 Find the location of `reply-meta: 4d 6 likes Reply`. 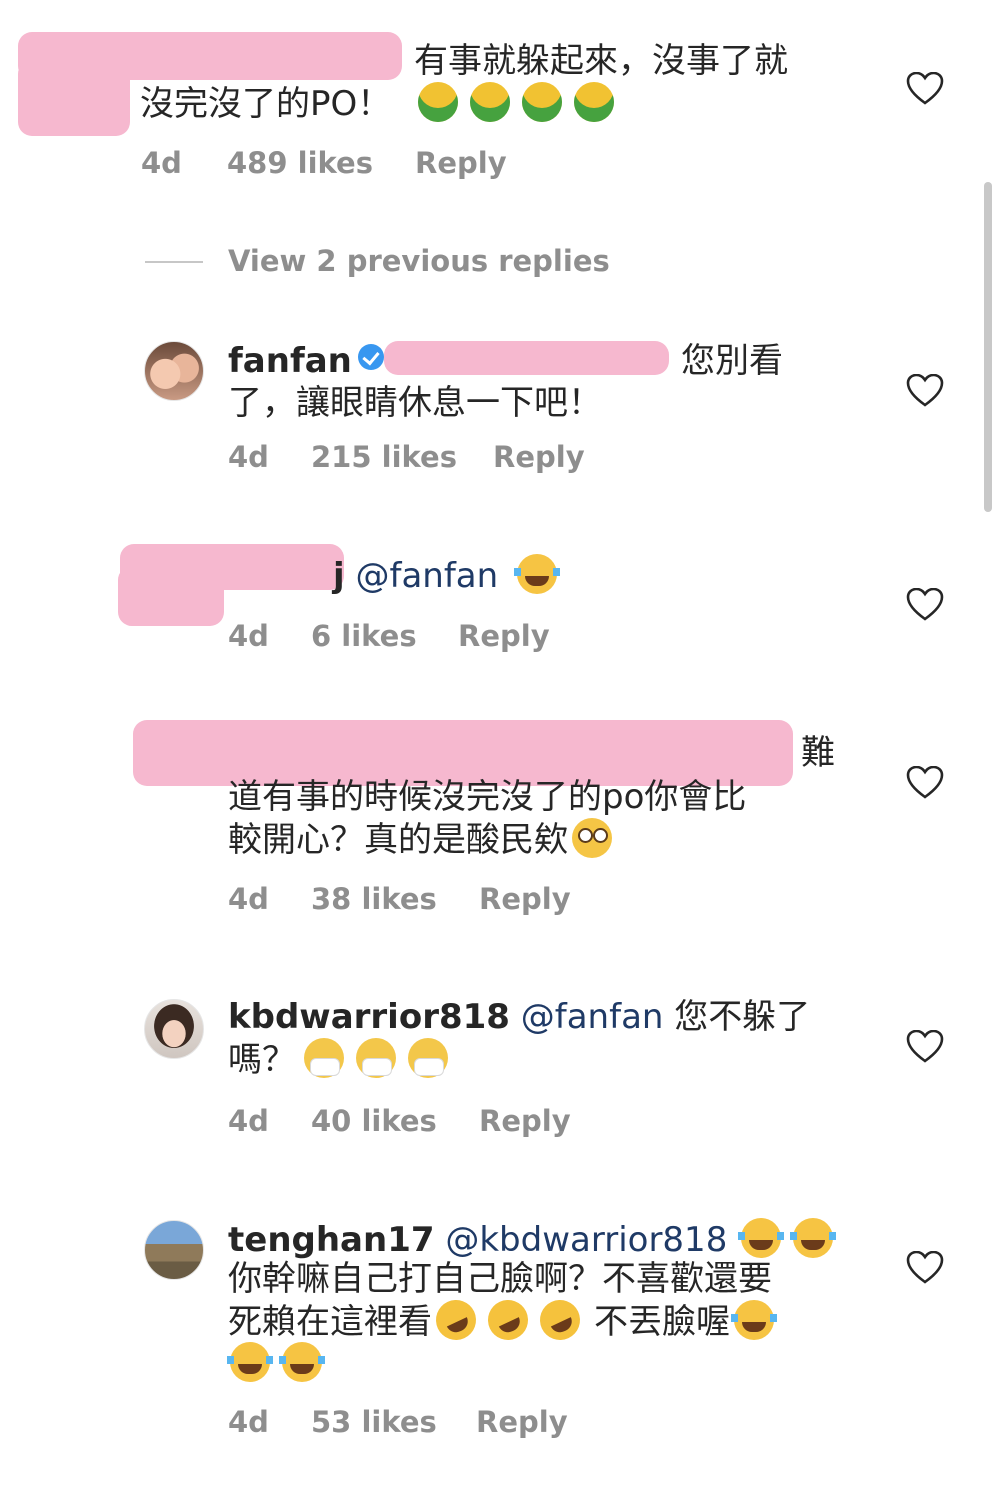

reply-meta: 4d 6 likes Reply is located at coordinates (478, 639).